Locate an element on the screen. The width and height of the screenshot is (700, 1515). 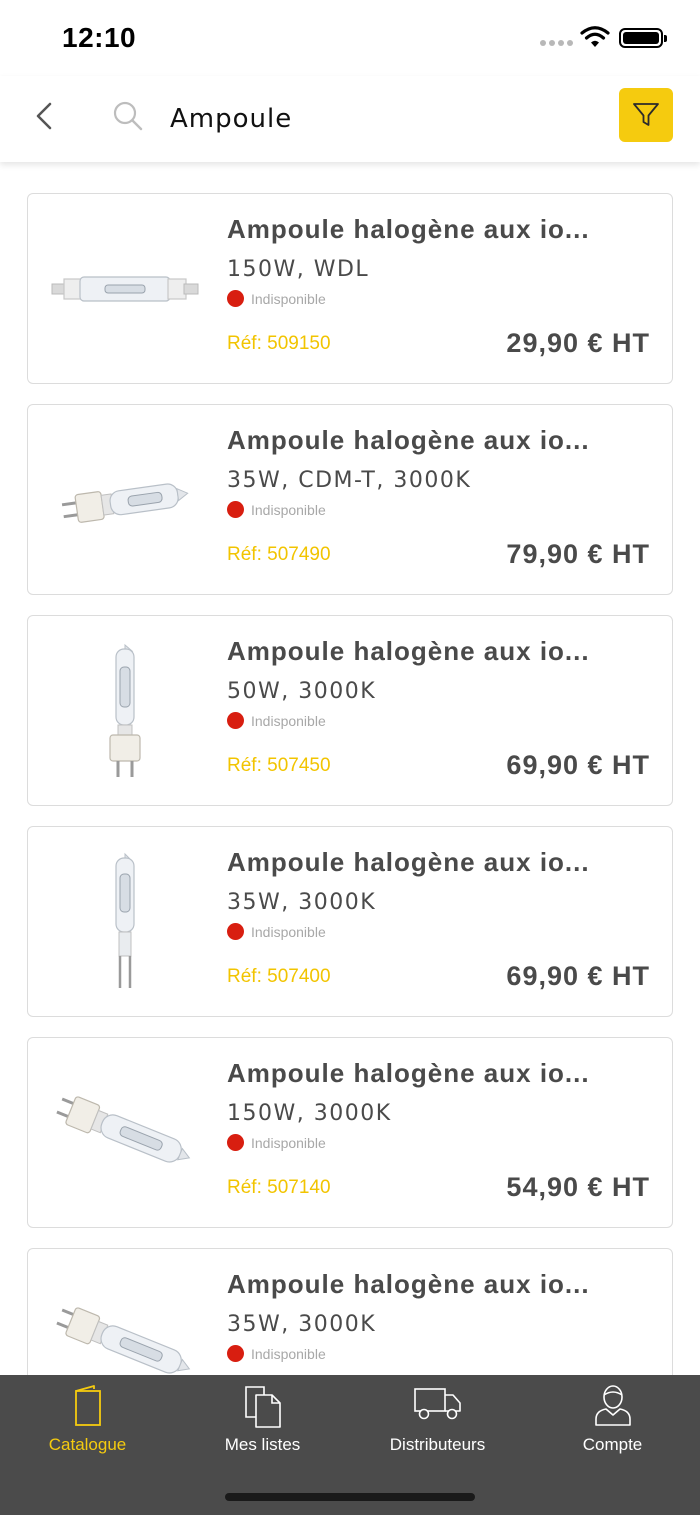
search-input is located at coordinates (380, 119).